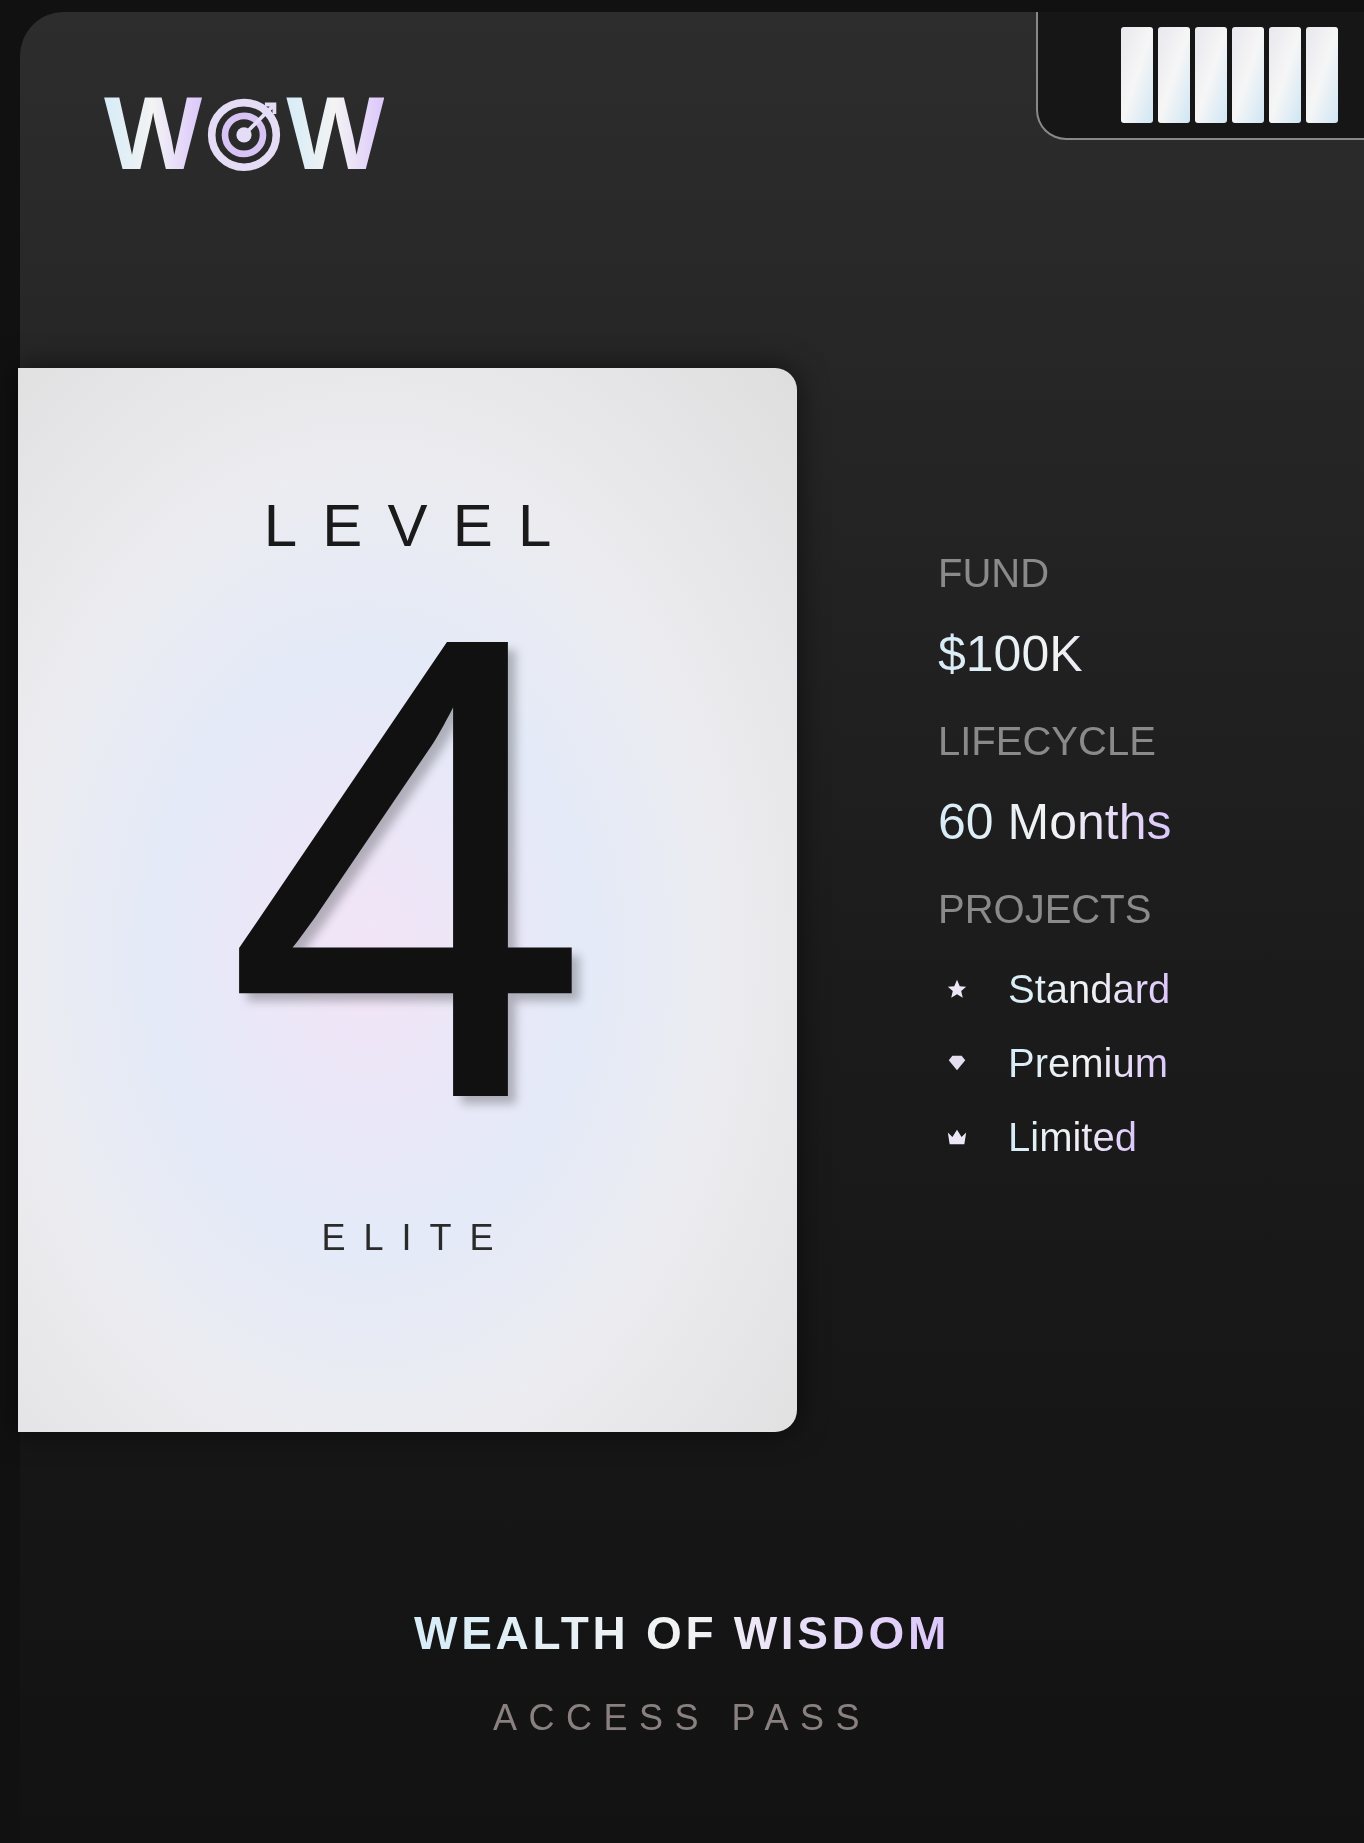  What do you see at coordinates (957, 989) in the screenshot?
I see `star-icon` at bounding box center [957, 989].